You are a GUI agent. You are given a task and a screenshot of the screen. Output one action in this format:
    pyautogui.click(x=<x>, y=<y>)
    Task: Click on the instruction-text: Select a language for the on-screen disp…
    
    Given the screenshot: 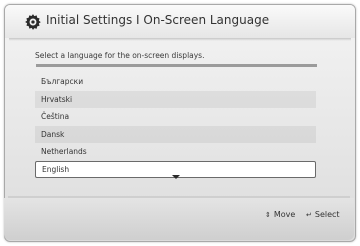 What is the action you would take?
    pyautogui.click(x=120, y=55)
    